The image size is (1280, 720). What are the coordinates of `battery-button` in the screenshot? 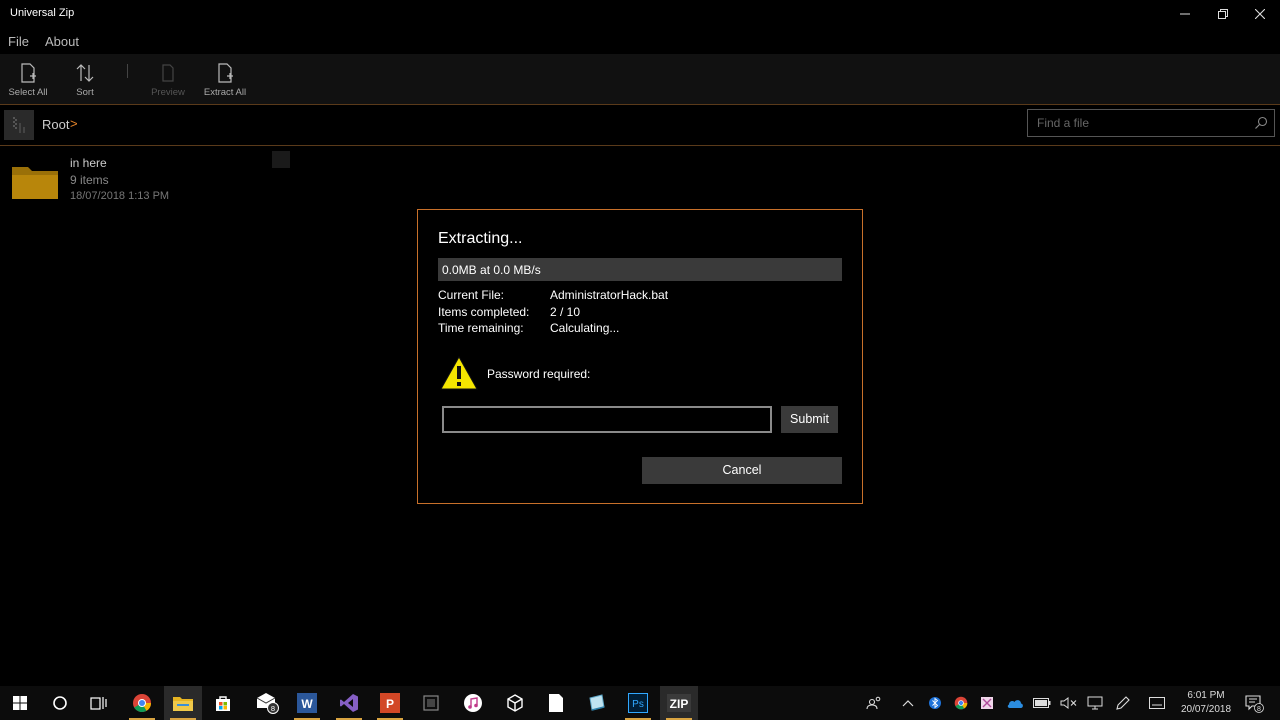 It's located at (1042, 703).